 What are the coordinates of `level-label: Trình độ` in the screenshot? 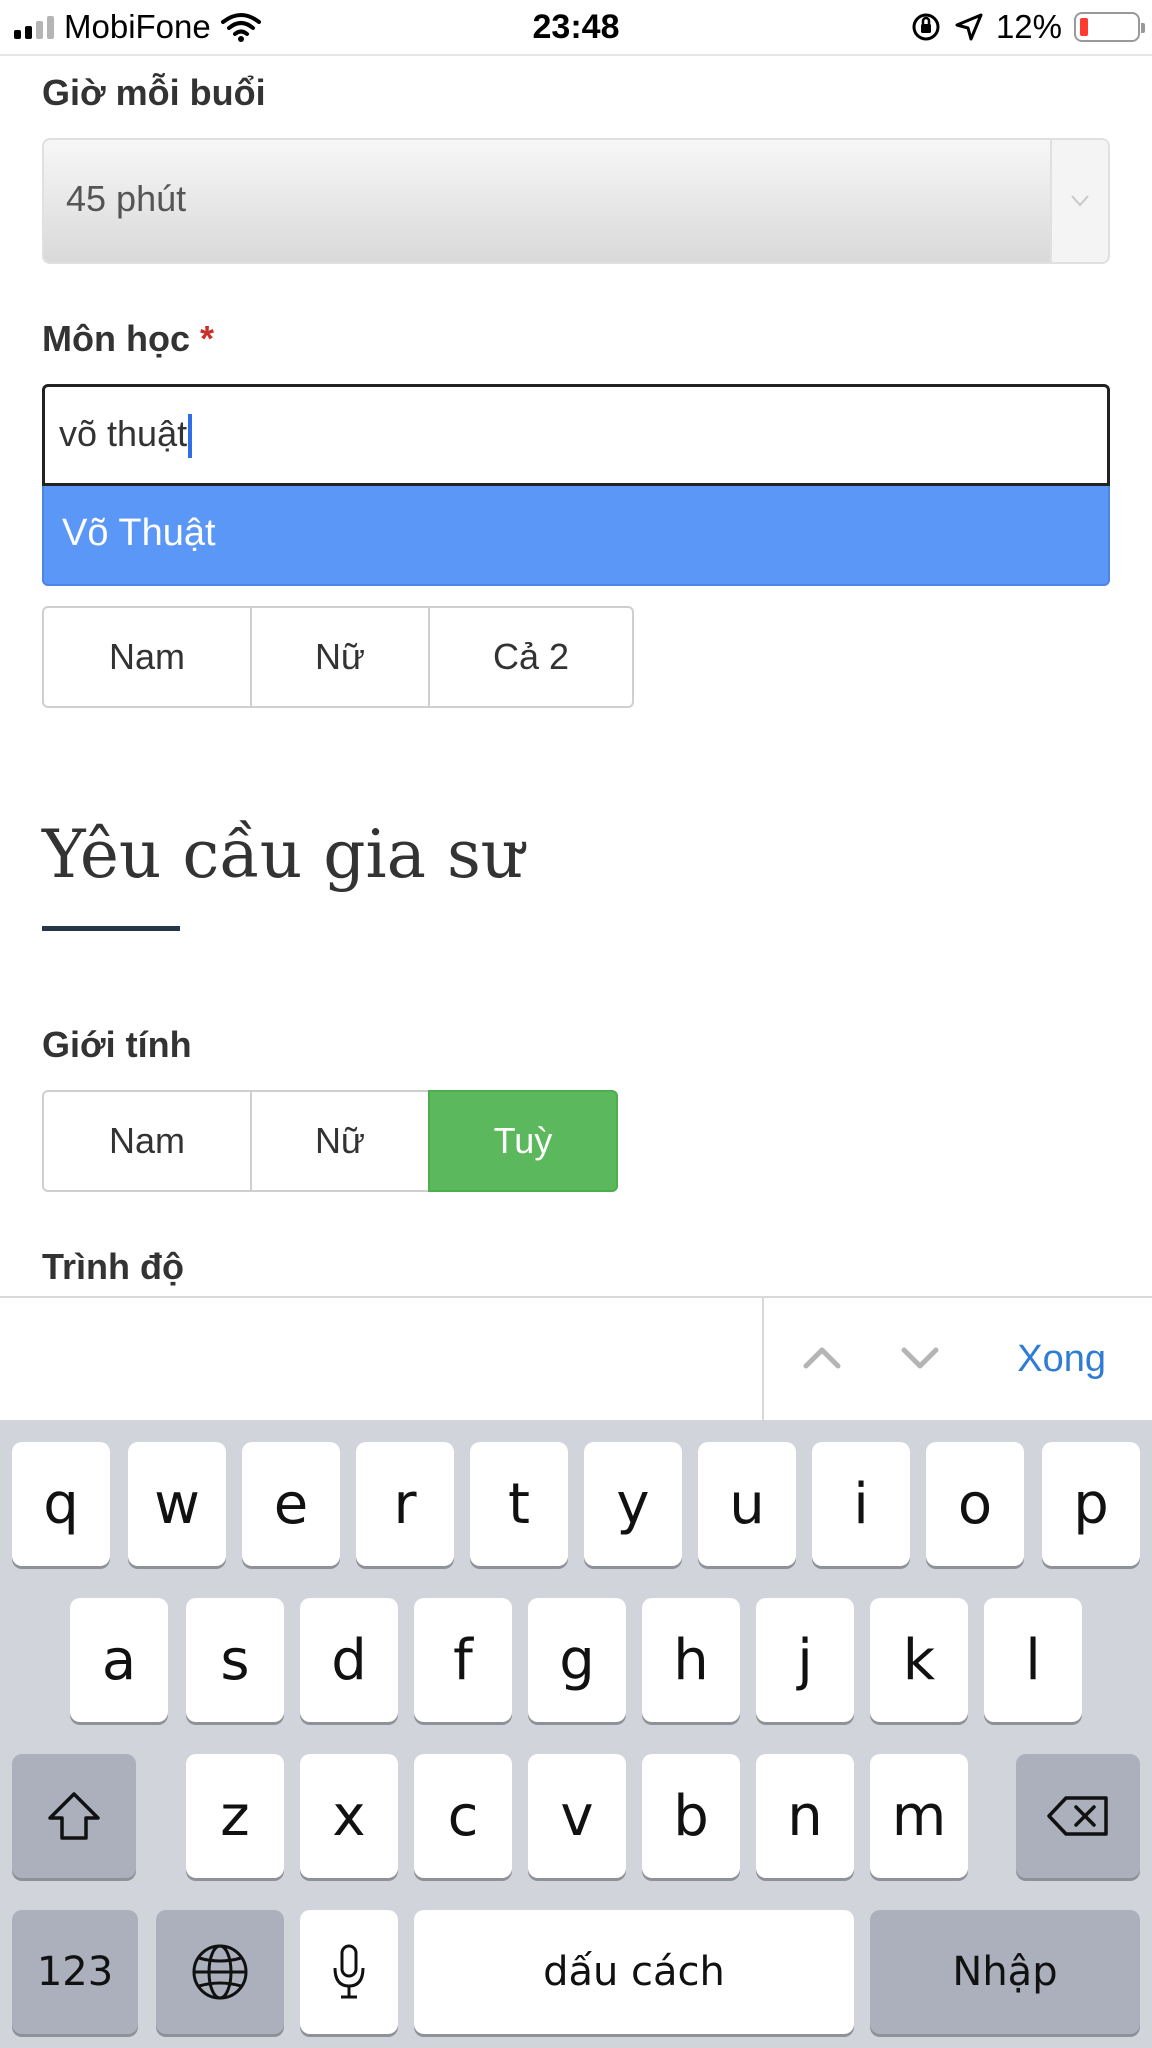 It's located at (113, 1266).